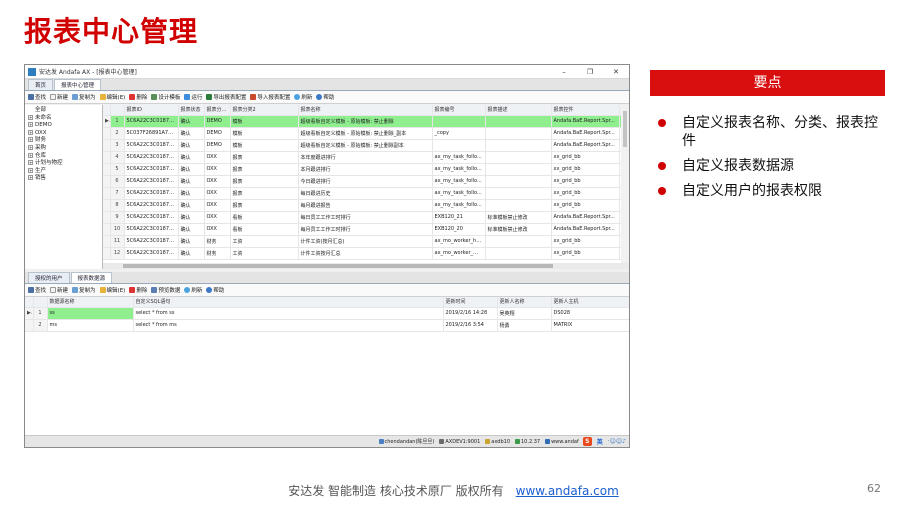 This screenshot has height=509, width=907. Describe the element at coordinates (288, 302) in the screenshot. I see `column-header: 自定义SQL语句` at that location.